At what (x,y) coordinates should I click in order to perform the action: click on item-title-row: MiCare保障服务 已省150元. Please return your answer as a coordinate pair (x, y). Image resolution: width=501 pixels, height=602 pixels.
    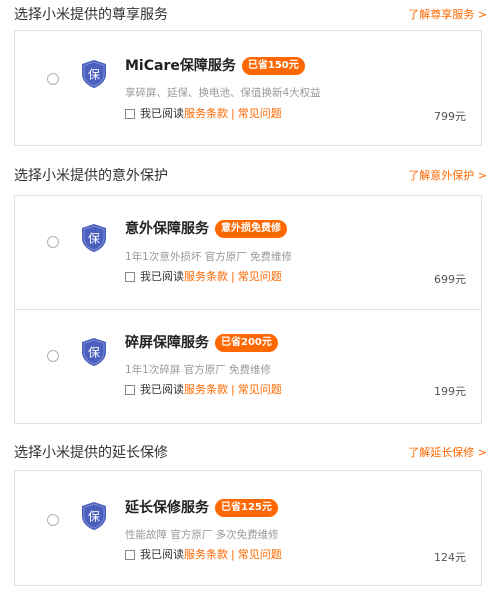
    Looking at the image, I should click on (215, 66).